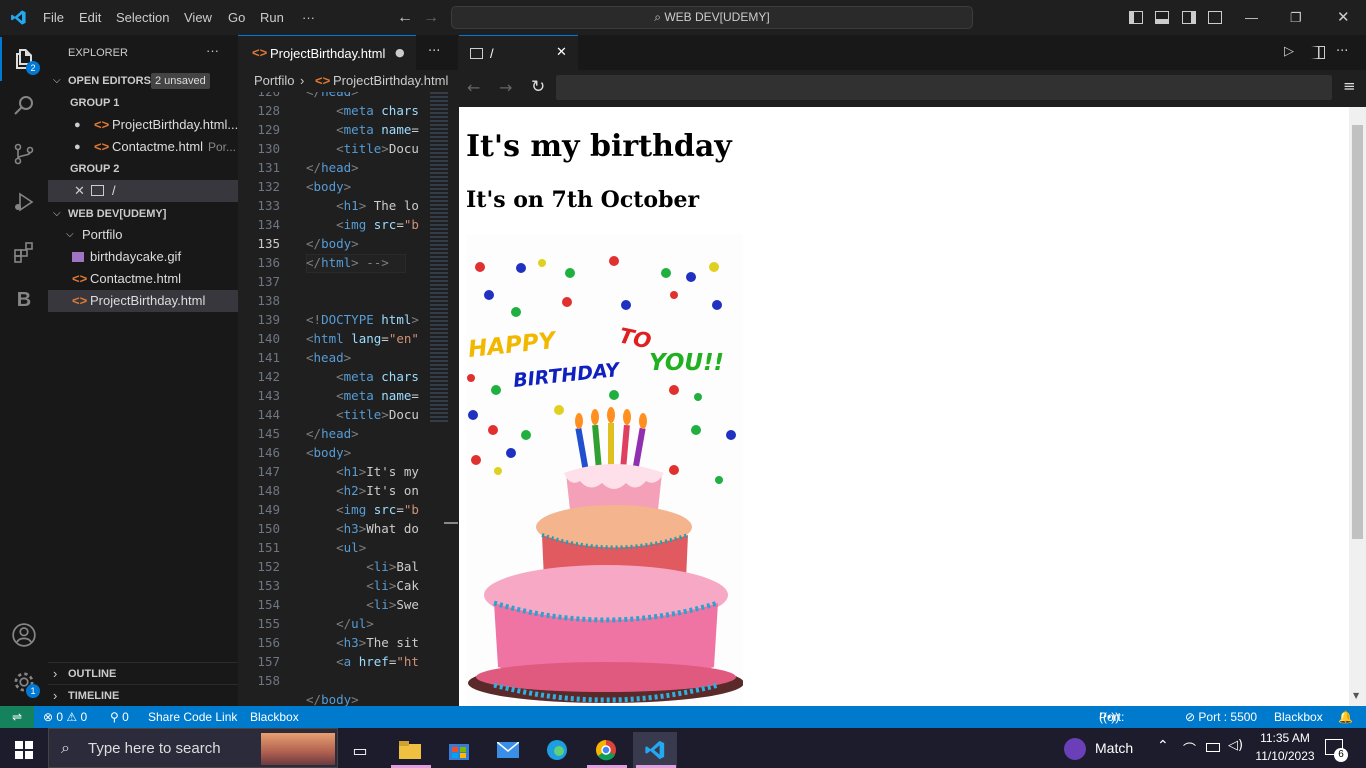 This screenshot has width=1366, height=768. I want to click on breadcrumb-folder: Portfilo, so click(274, 81).